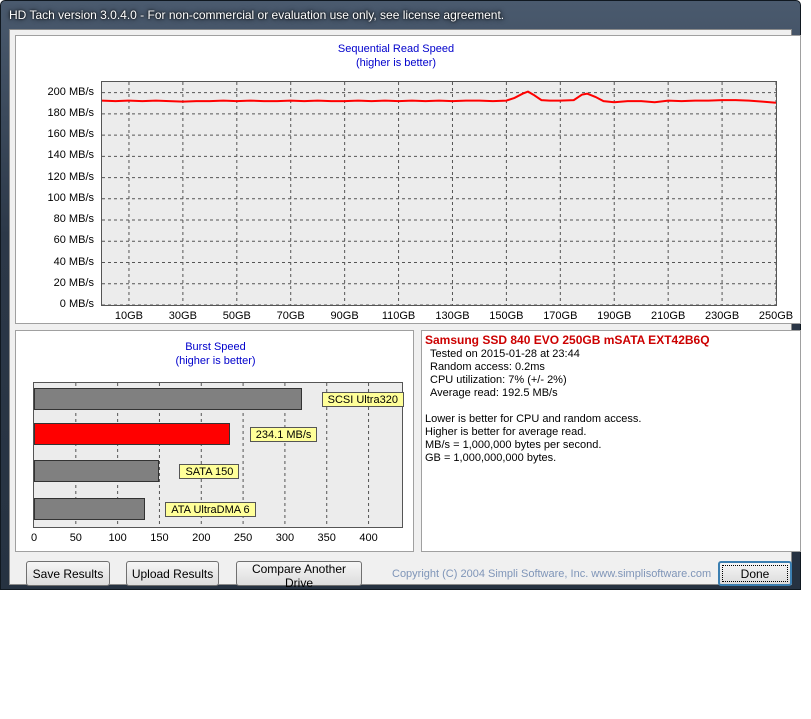  Describe the element at coordinates (172, 573) in the screenshot. I see `upload-results-button: Upload Results` at that location.